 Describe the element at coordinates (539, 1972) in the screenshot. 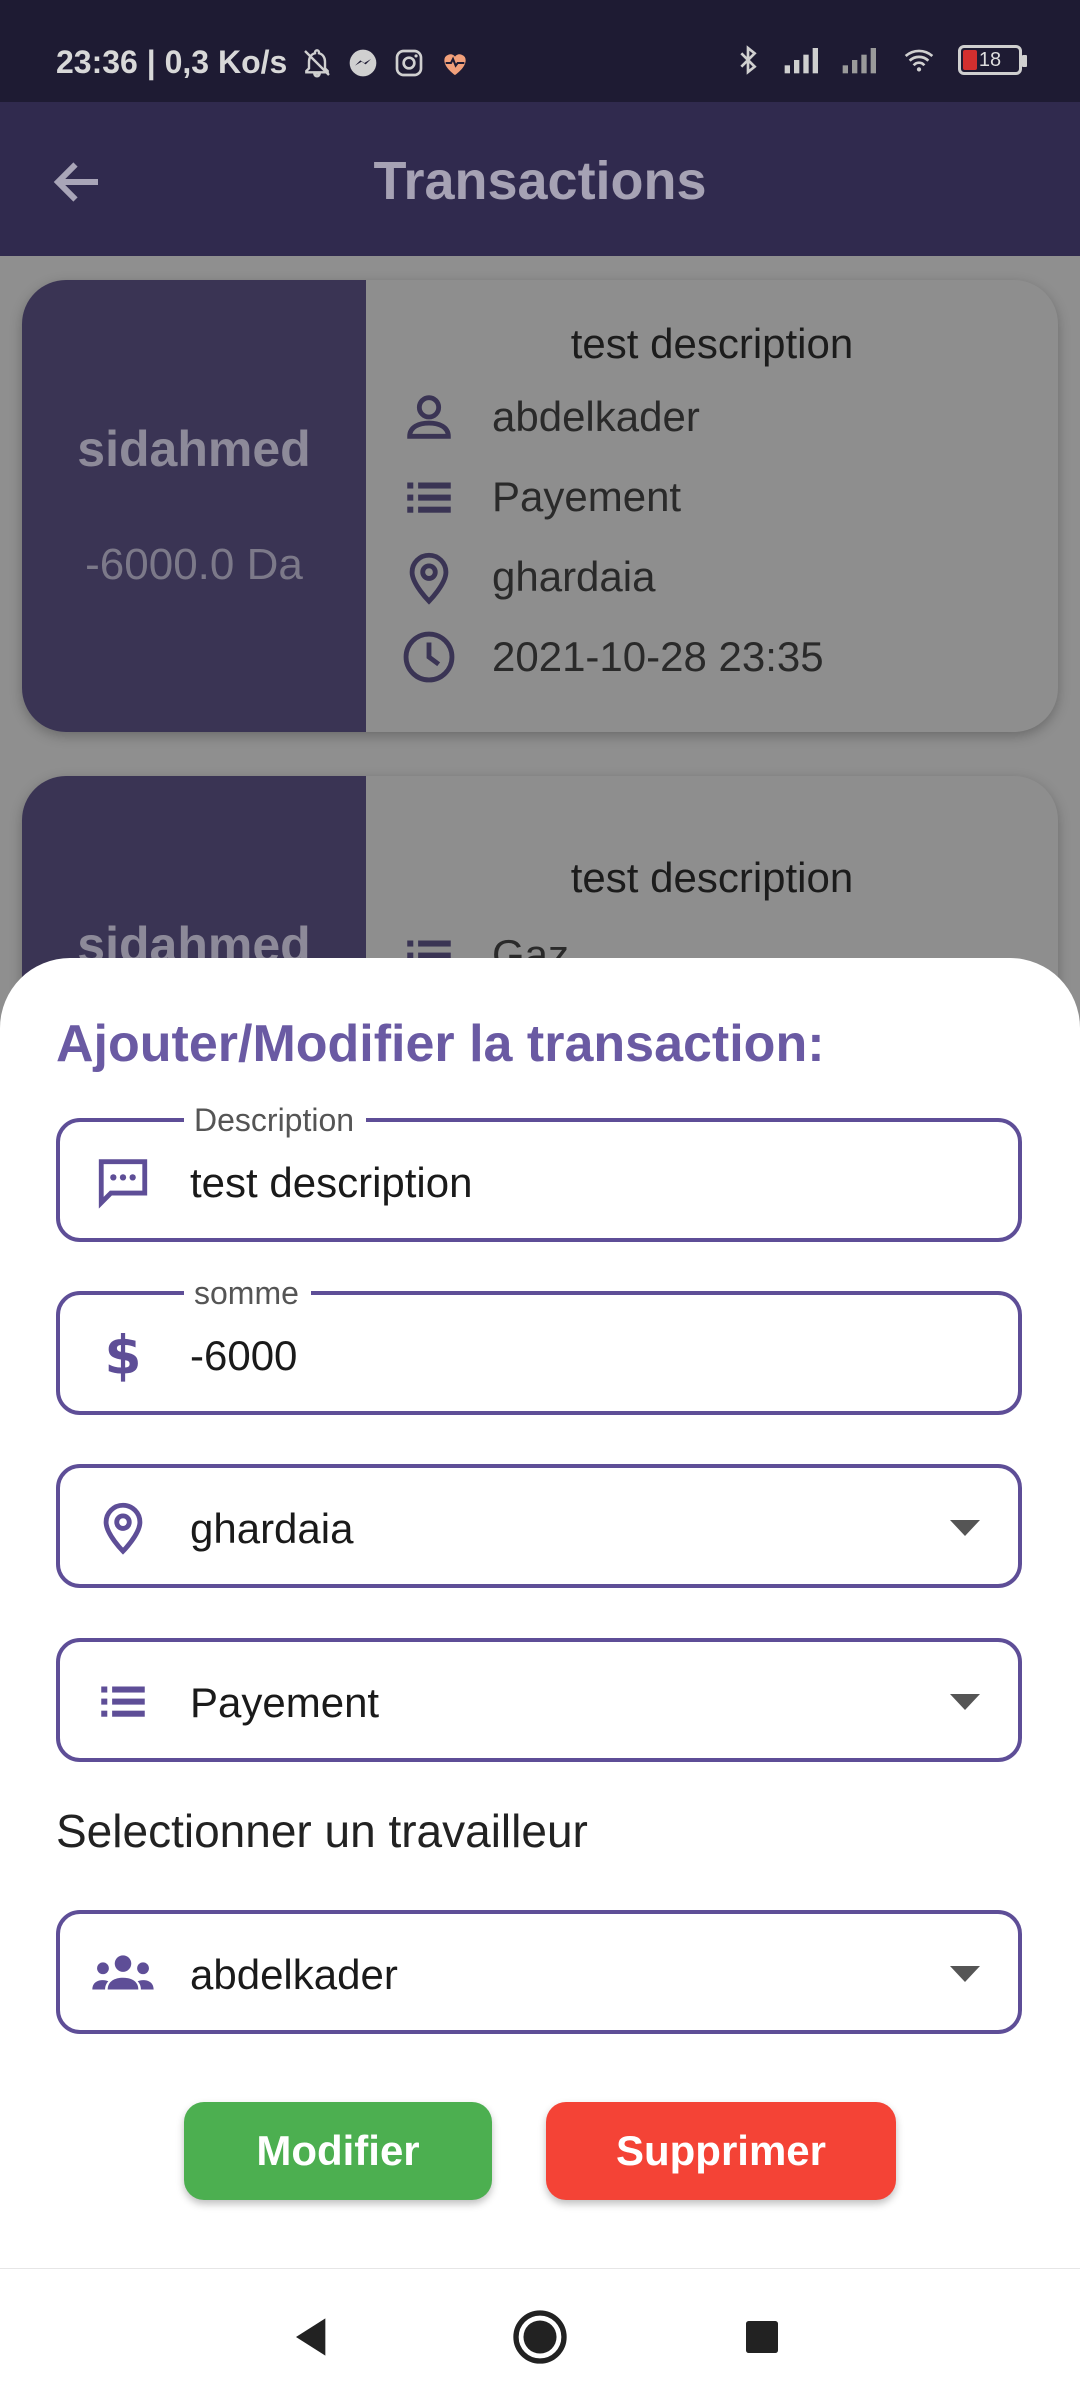

I see `worker-dropdown: abdelkader` at that location.